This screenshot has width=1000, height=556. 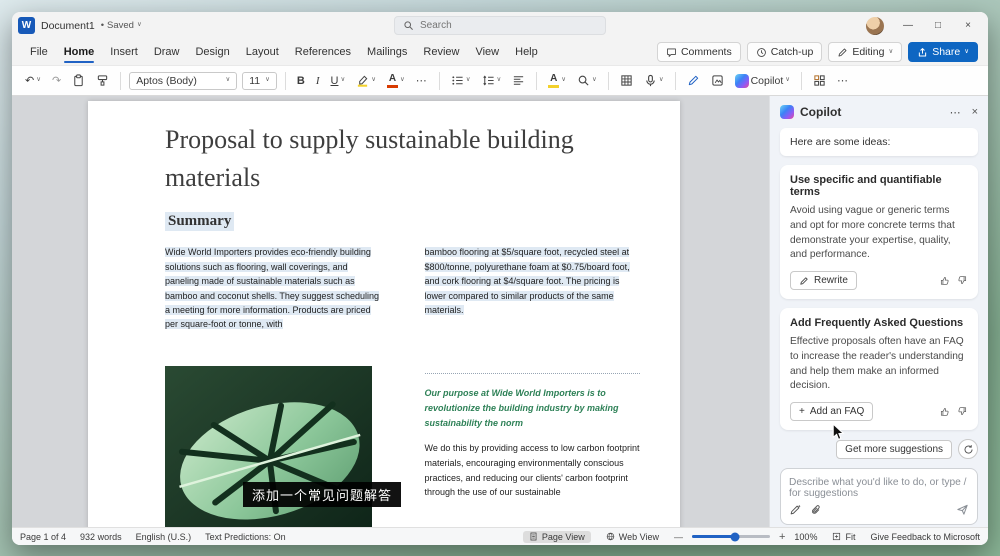 I want to click on maximize-button: □, so click(x=938, y=26).